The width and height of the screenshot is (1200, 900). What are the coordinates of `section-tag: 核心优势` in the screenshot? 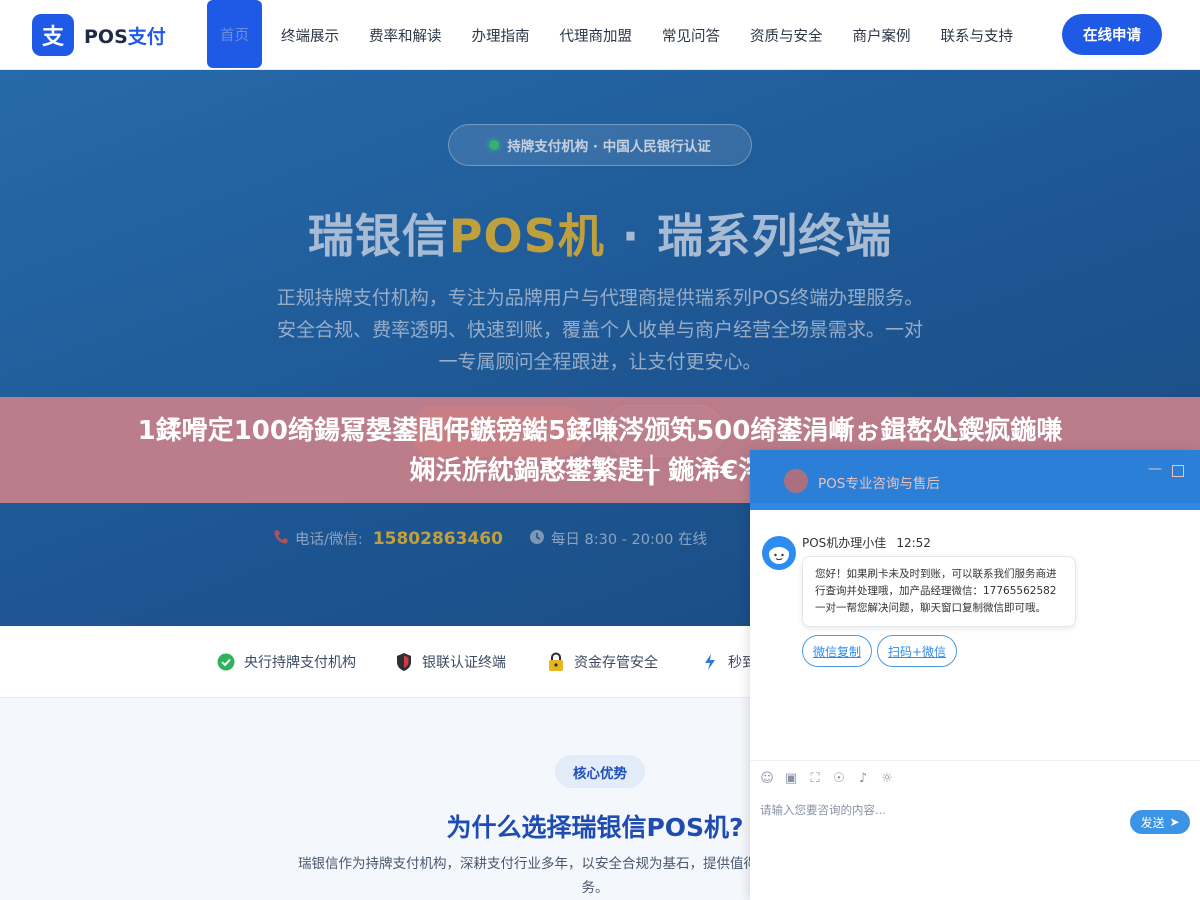 It's located at (600, 771).